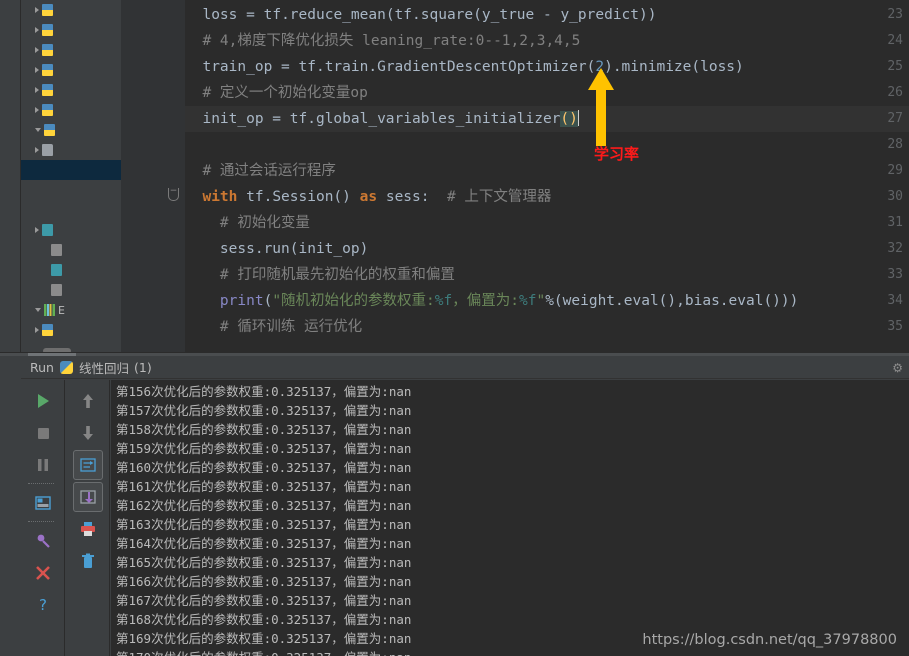 Image resolution: width=909 pixels, height=656 pixels. Describe the element at coordinates (316, 249) in the screenshot. I see `code-token: run(init_op)` at that location.